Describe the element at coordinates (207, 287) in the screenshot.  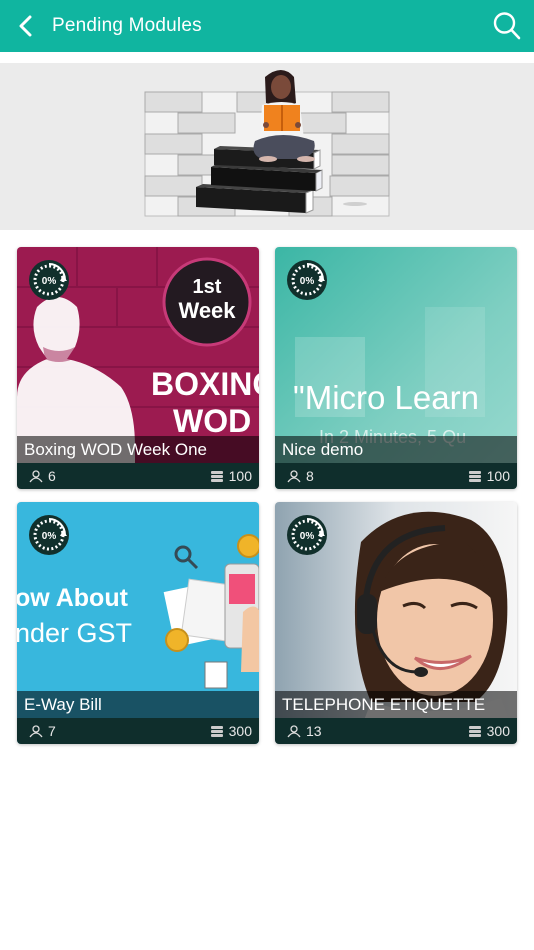
I see `thumb-text: 1st` at that location.